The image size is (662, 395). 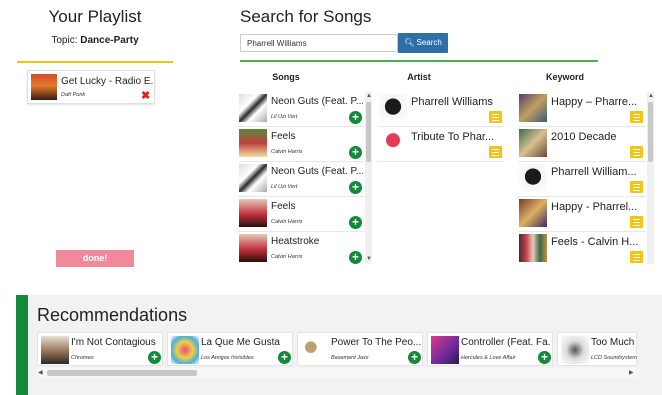 What do you see at coordinates (306, 16) in the screenshot?
I see `search-title: Search for Songs` at bounding box center [306, 16].